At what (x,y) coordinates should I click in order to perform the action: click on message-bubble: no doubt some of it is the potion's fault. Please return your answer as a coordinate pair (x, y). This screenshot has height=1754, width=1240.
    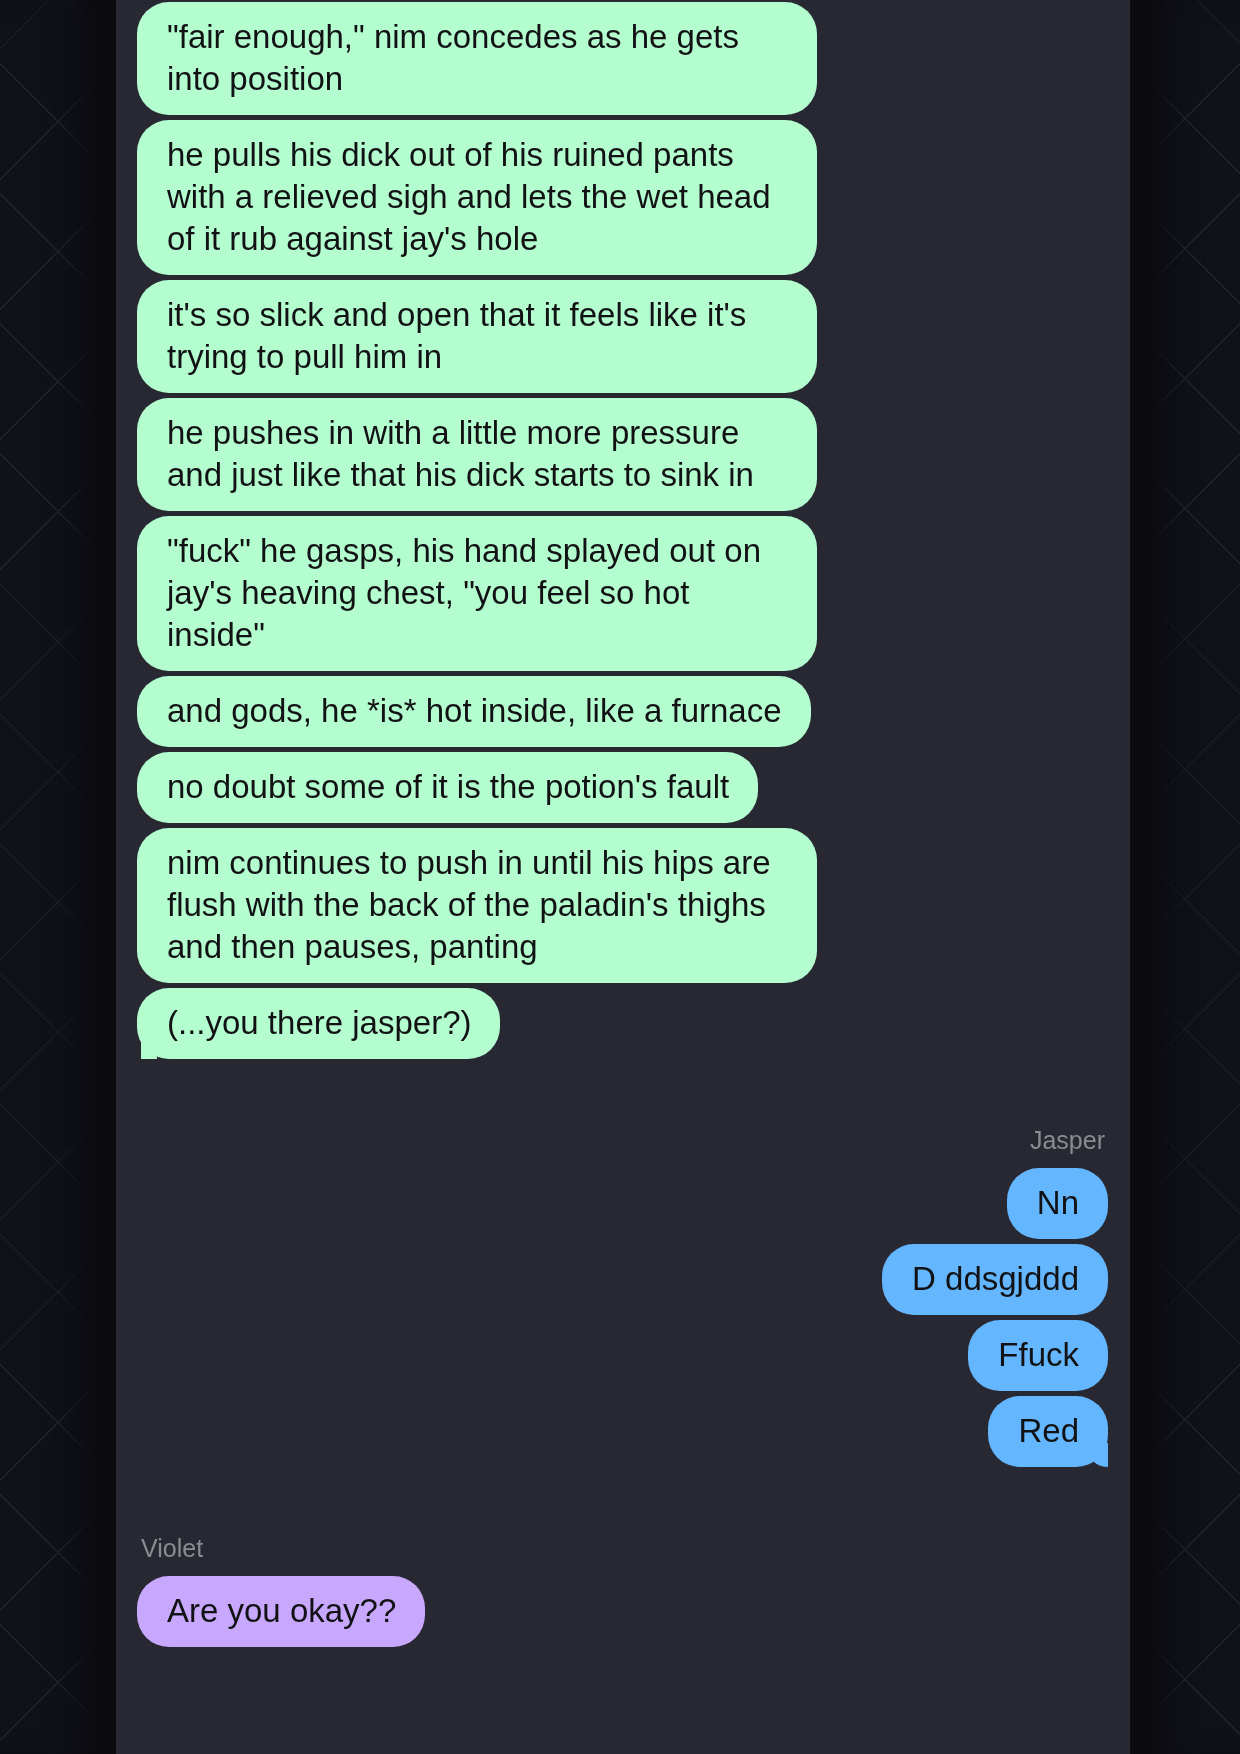
    Looking at the image, I should click on (448, 787).